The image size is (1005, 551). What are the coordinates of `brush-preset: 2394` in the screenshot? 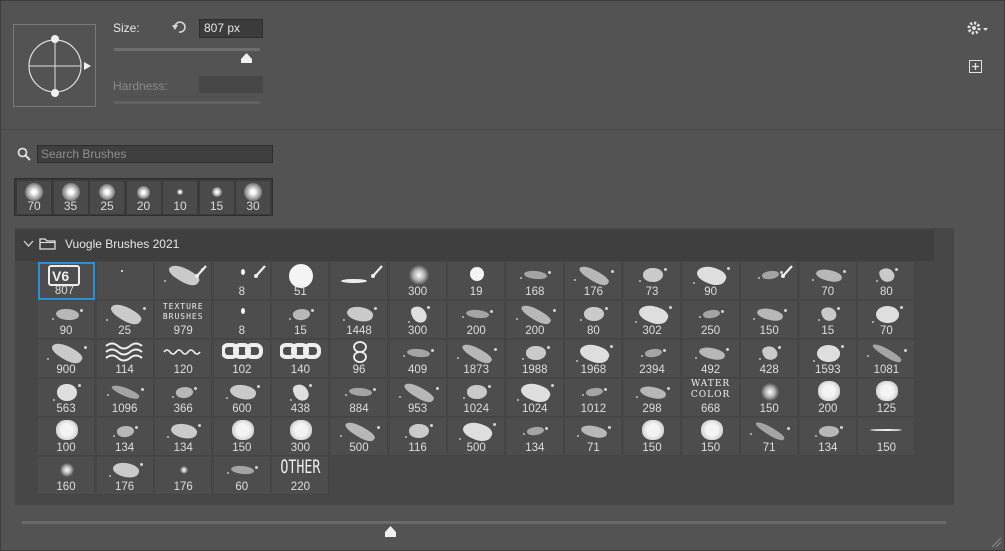 It's located at (652, 359).